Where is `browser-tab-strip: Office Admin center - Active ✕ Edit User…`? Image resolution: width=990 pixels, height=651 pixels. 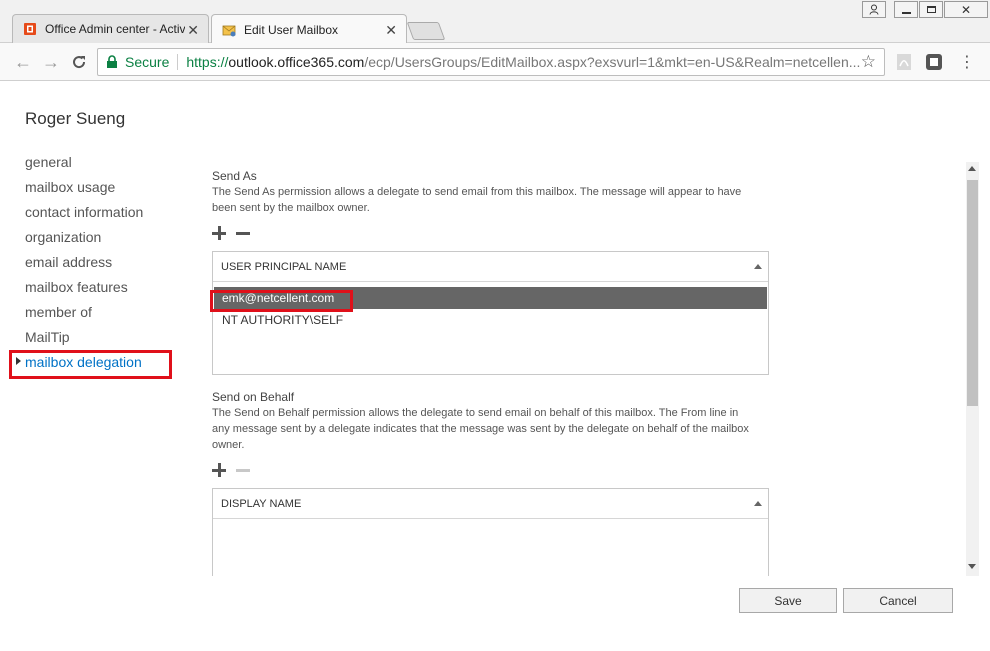
browser-tab-strip: Office Admin center - Active ✕ Edit User… is located at coordinates (495, 22).